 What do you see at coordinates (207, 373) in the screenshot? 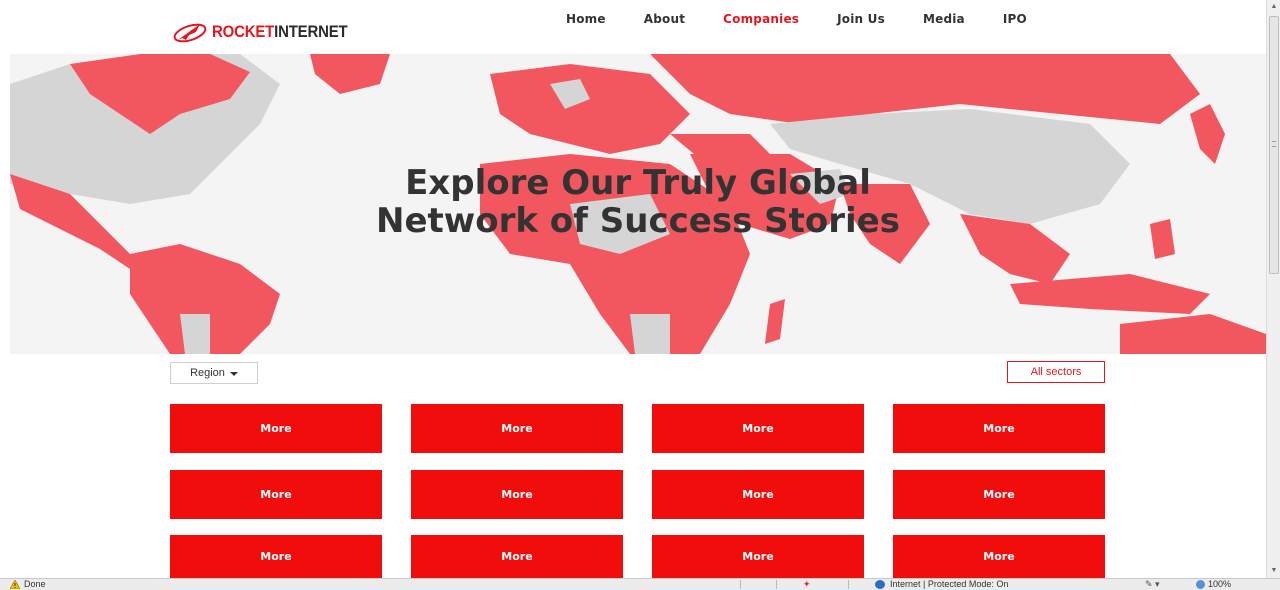
I see `region-dropdown-label: Region` at bounding box center [207, 373].